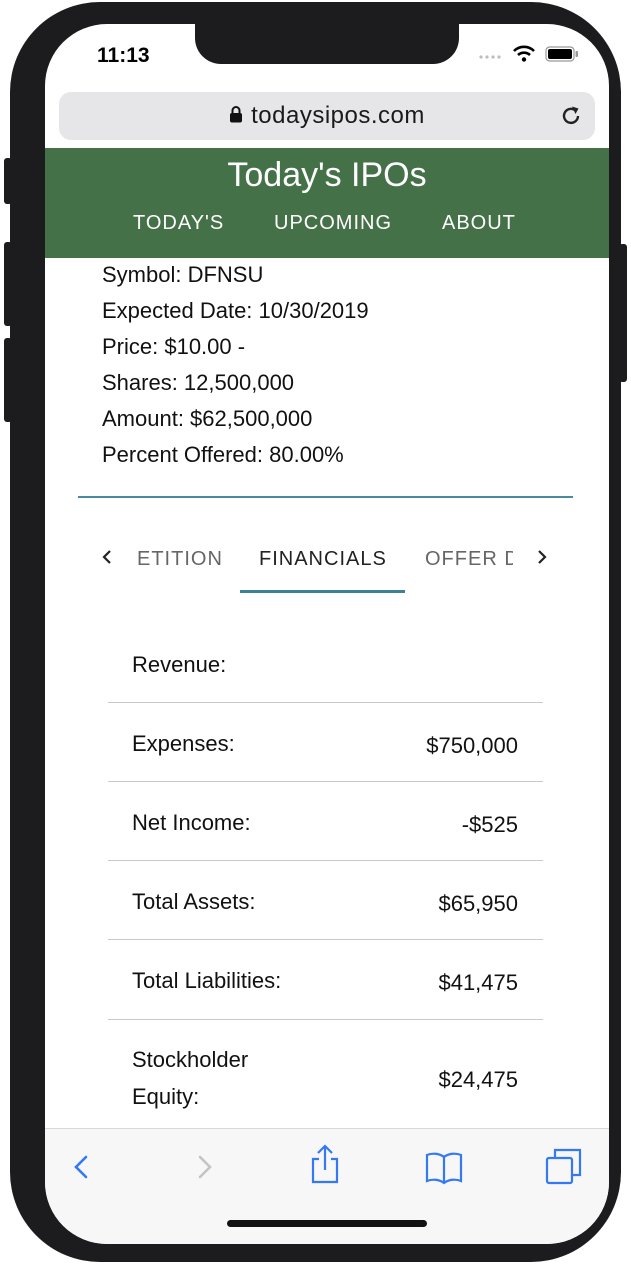 The height and width of the screenshot is (1265, 631). Describe the element at coordinates (524, 56) in the screenshot. I see `wifi-icon` at that location.